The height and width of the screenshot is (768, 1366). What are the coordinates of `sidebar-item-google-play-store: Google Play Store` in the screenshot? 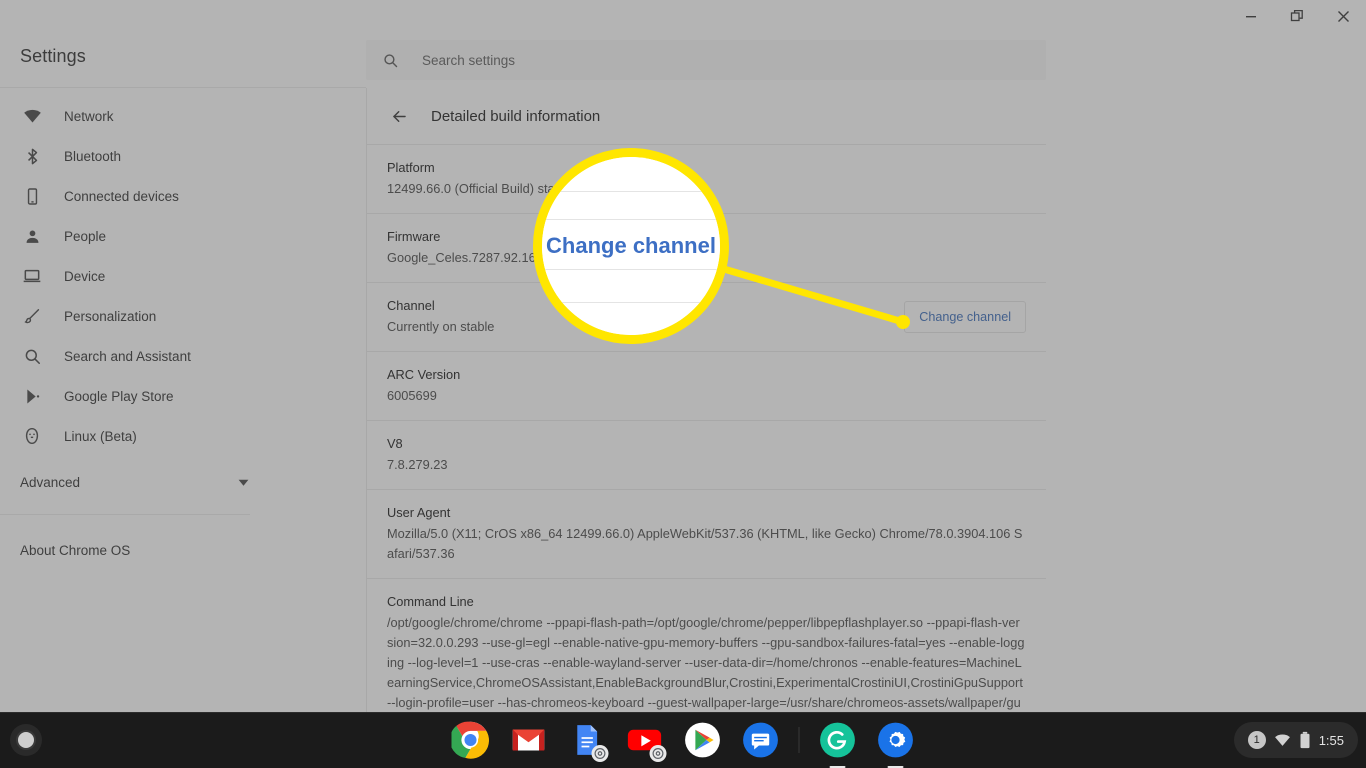 It's located at (150, 396).